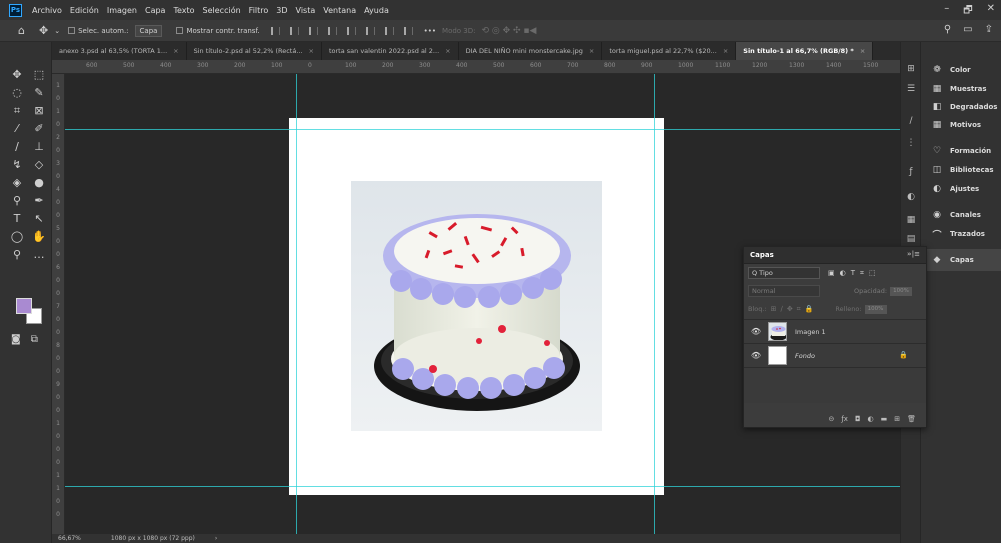 Image resolution: width=1001 pixels, height=543 pixels. I want to click on dodge-icon: ⚲, so click(17, 200).